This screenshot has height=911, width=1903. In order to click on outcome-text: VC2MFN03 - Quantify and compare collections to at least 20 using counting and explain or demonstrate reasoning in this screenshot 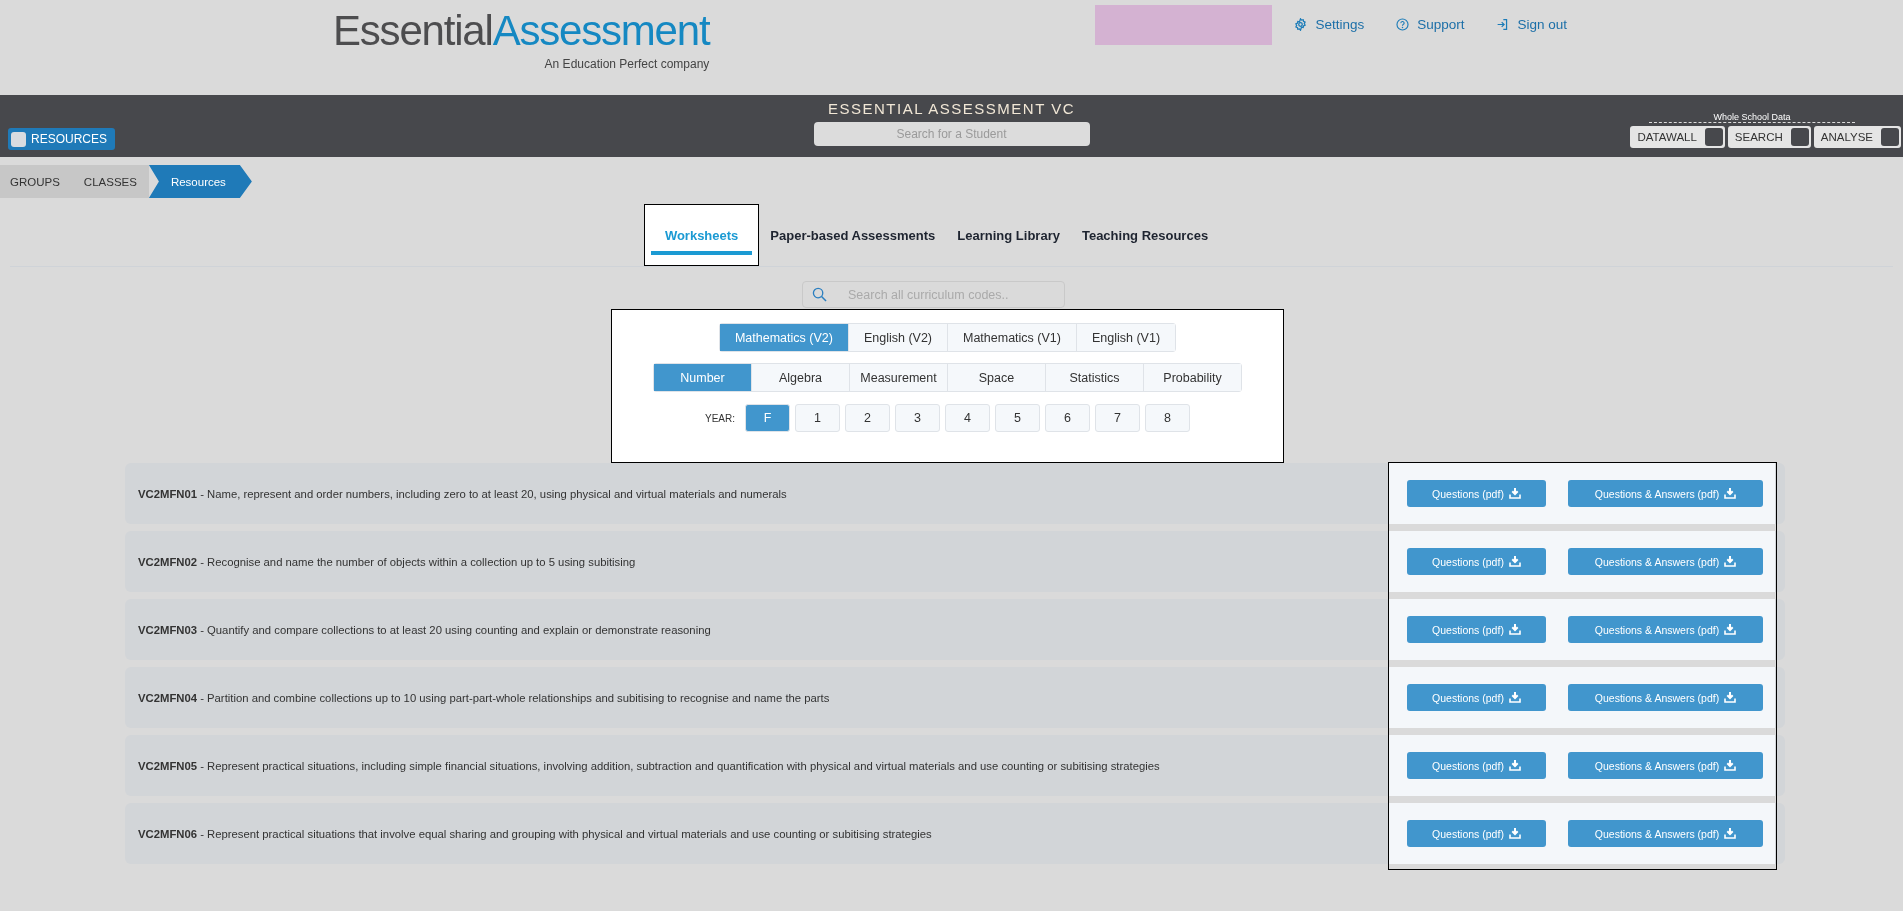, I will do `click(424, 629)`.